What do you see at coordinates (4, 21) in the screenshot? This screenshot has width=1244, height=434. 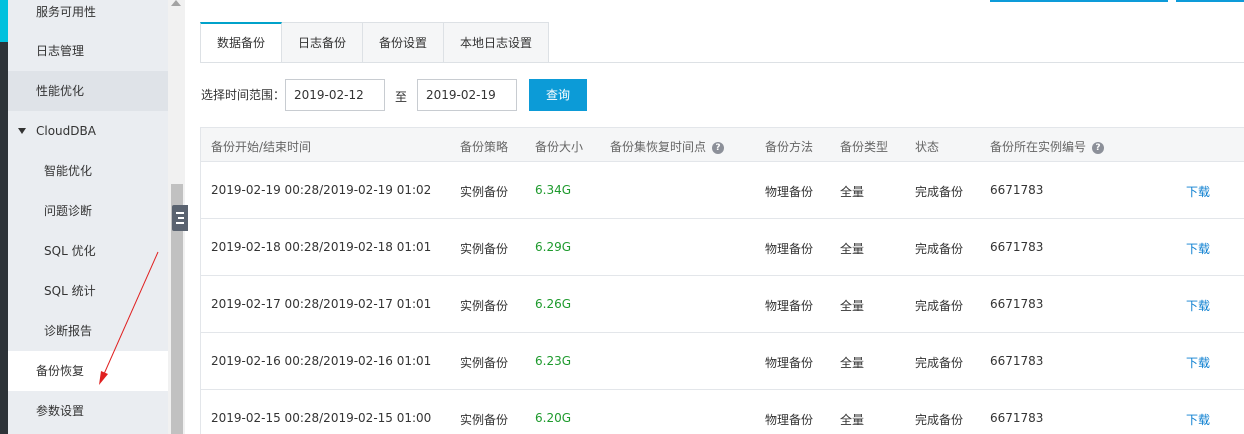 I see `active-nav-accent` at bounding box center [4, 21].